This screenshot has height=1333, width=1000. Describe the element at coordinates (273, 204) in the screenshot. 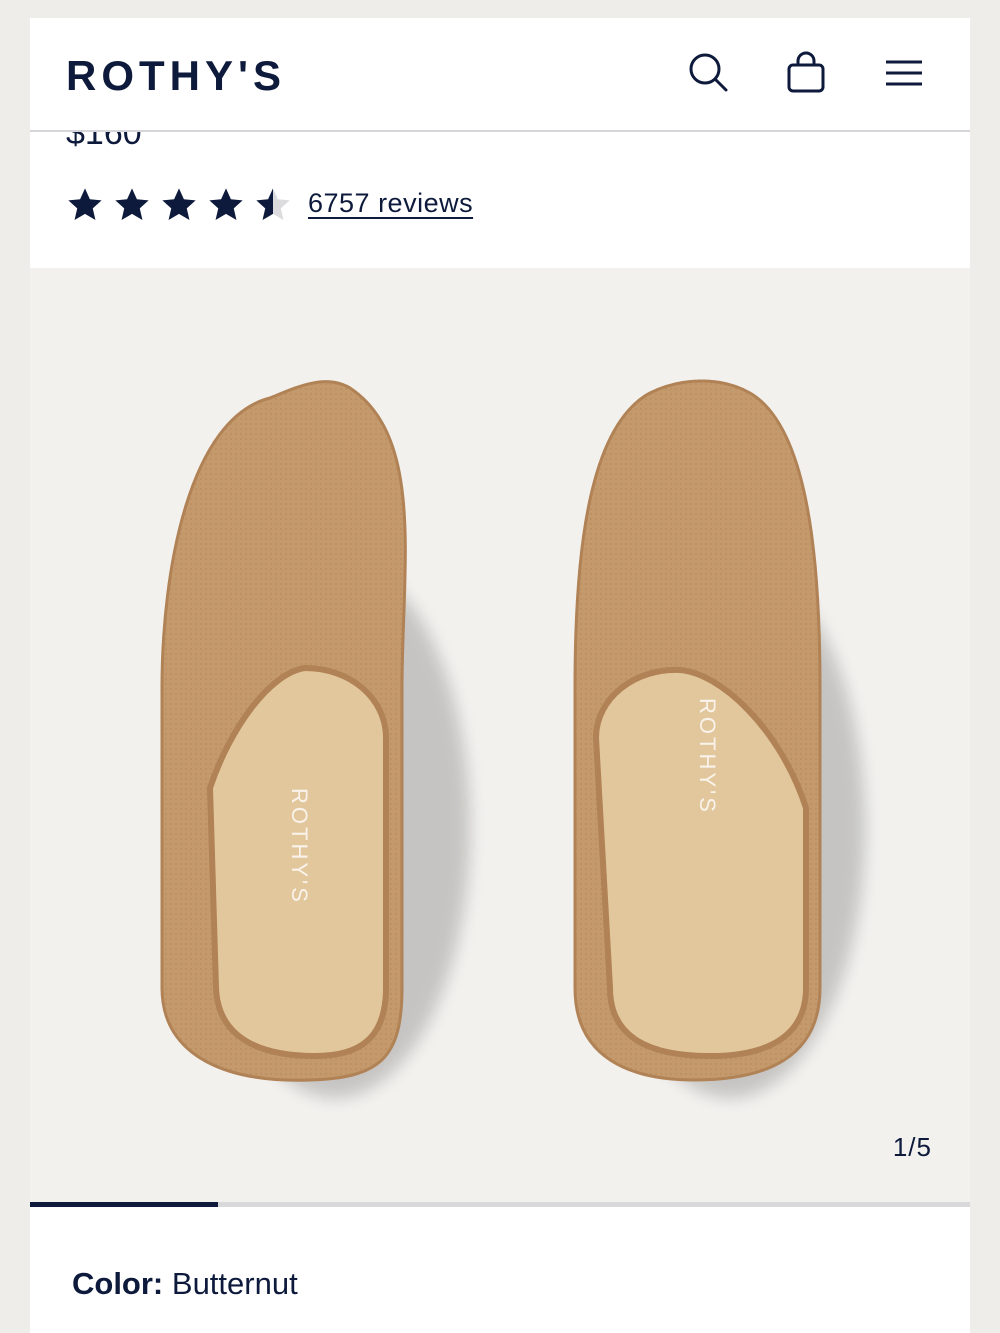

I see `half-star-icon` at that location.